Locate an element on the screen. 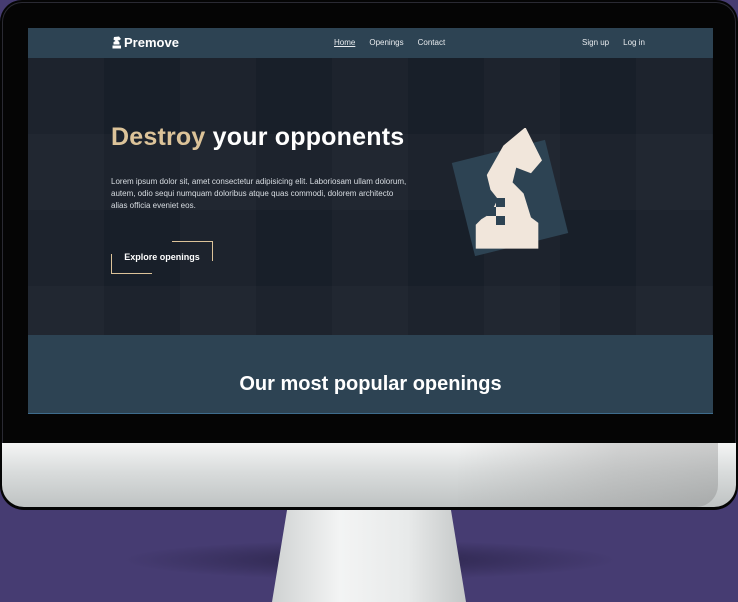 This screenshot has width=738, height=602. main-nav-links: Home Openings Contact is located at coordinates (389, 42).